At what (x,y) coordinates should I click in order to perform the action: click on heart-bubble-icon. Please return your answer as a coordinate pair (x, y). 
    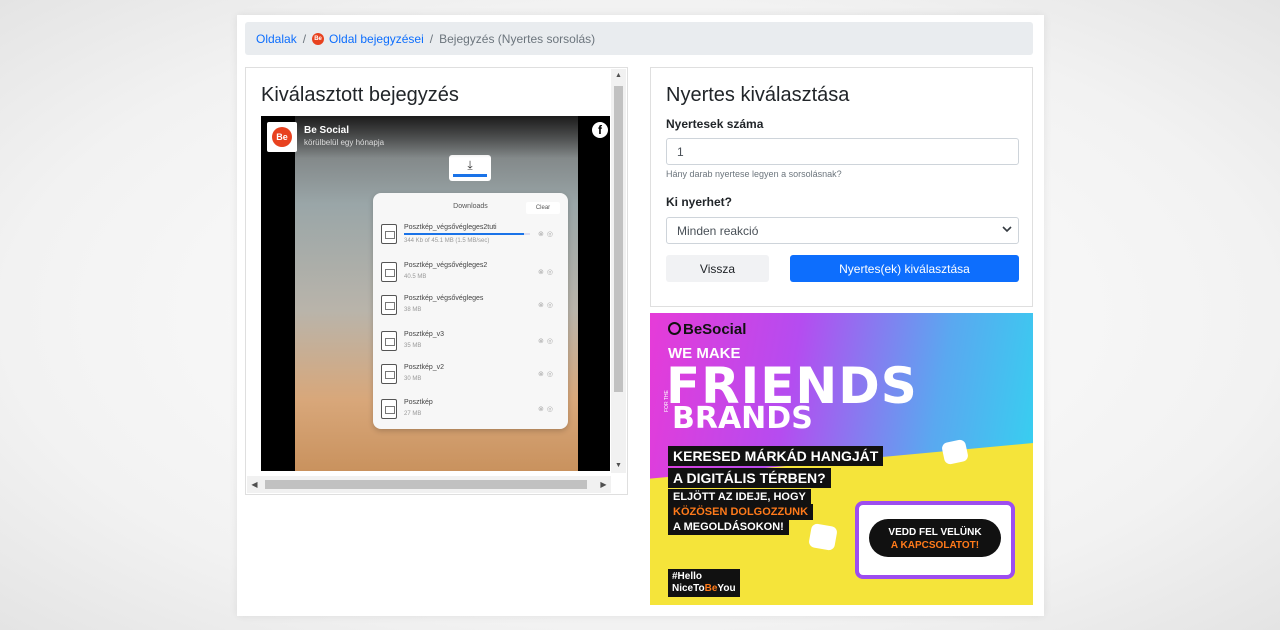
    Looking at the image, I should click on (823, 537).